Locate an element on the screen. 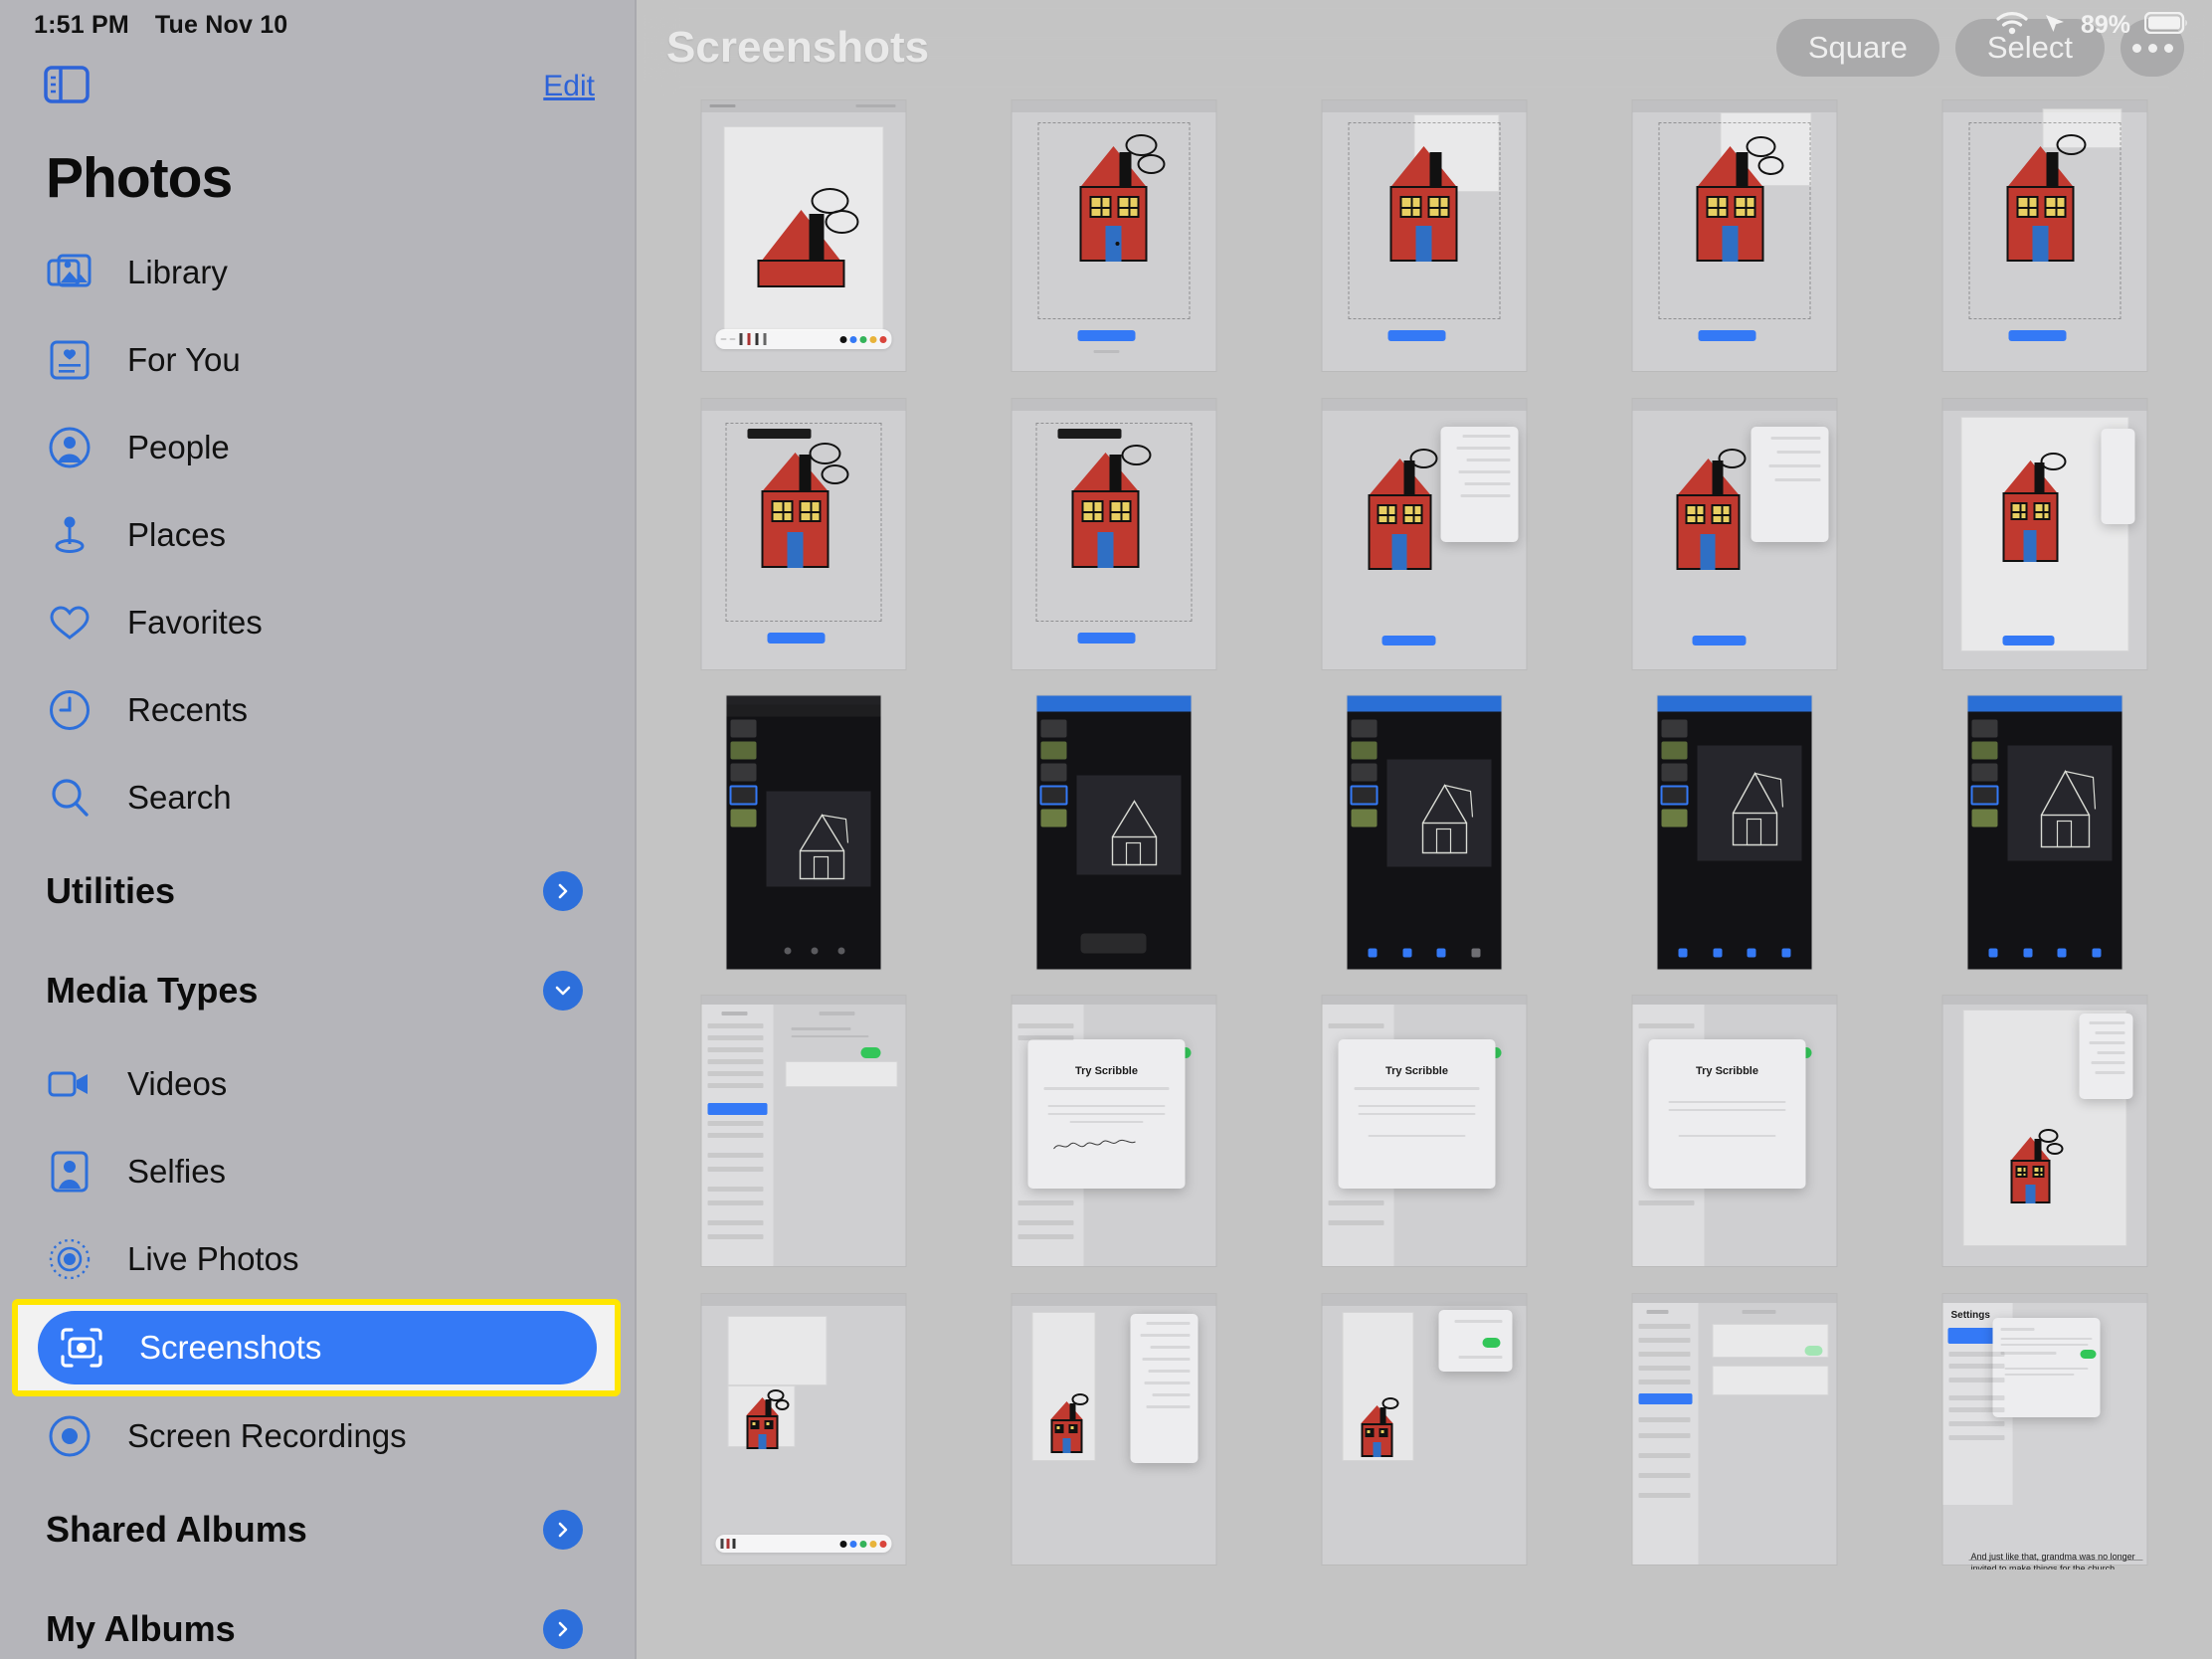  sidebar-section-shared-albums: Shared Albums is located at coordinates (317, 1529).